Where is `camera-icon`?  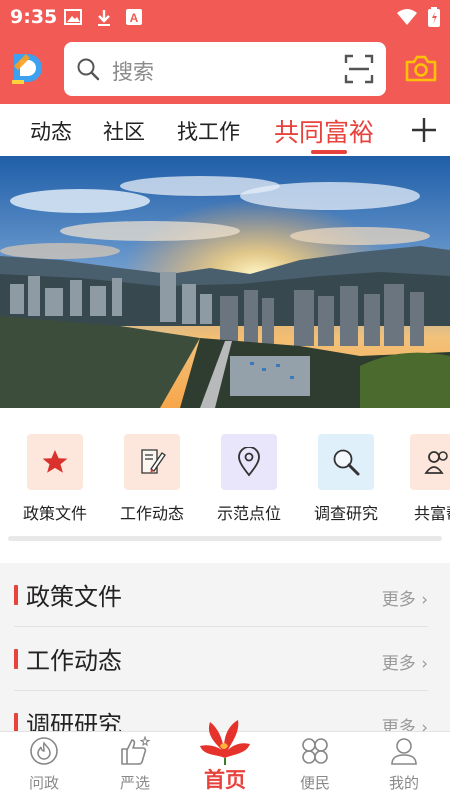 camera-icon is located at coordinates (421, 68).